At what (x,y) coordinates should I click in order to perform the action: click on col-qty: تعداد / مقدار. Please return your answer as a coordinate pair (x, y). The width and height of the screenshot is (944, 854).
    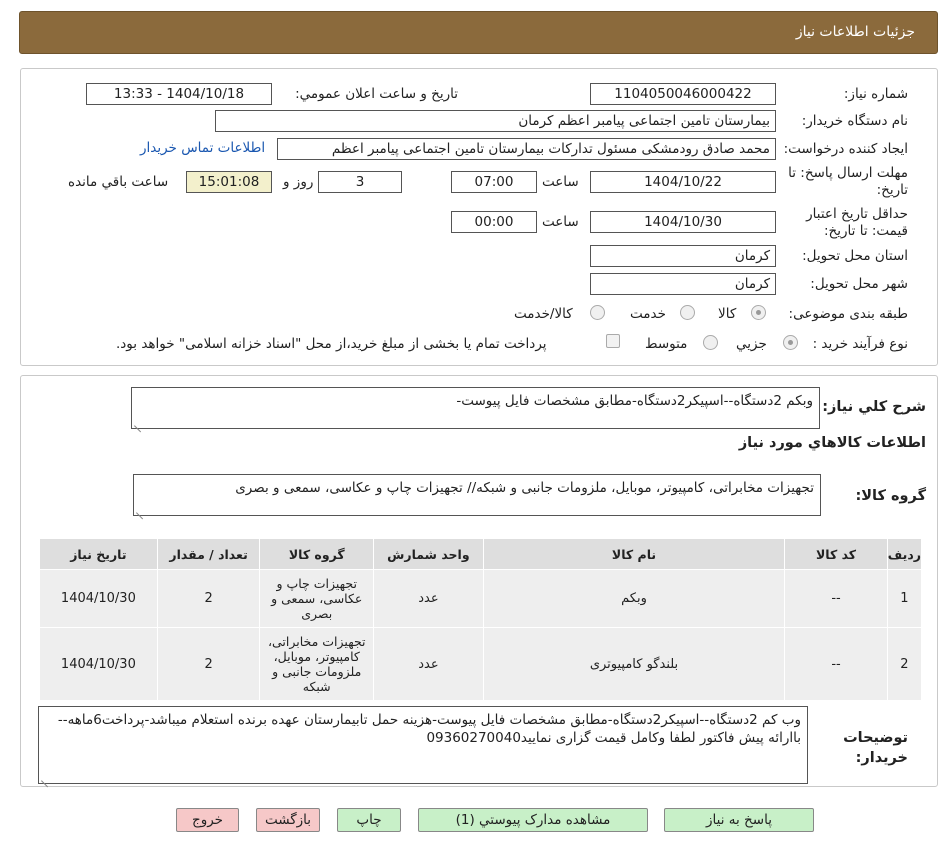
    Looking at the image, I should click on (208, 554).